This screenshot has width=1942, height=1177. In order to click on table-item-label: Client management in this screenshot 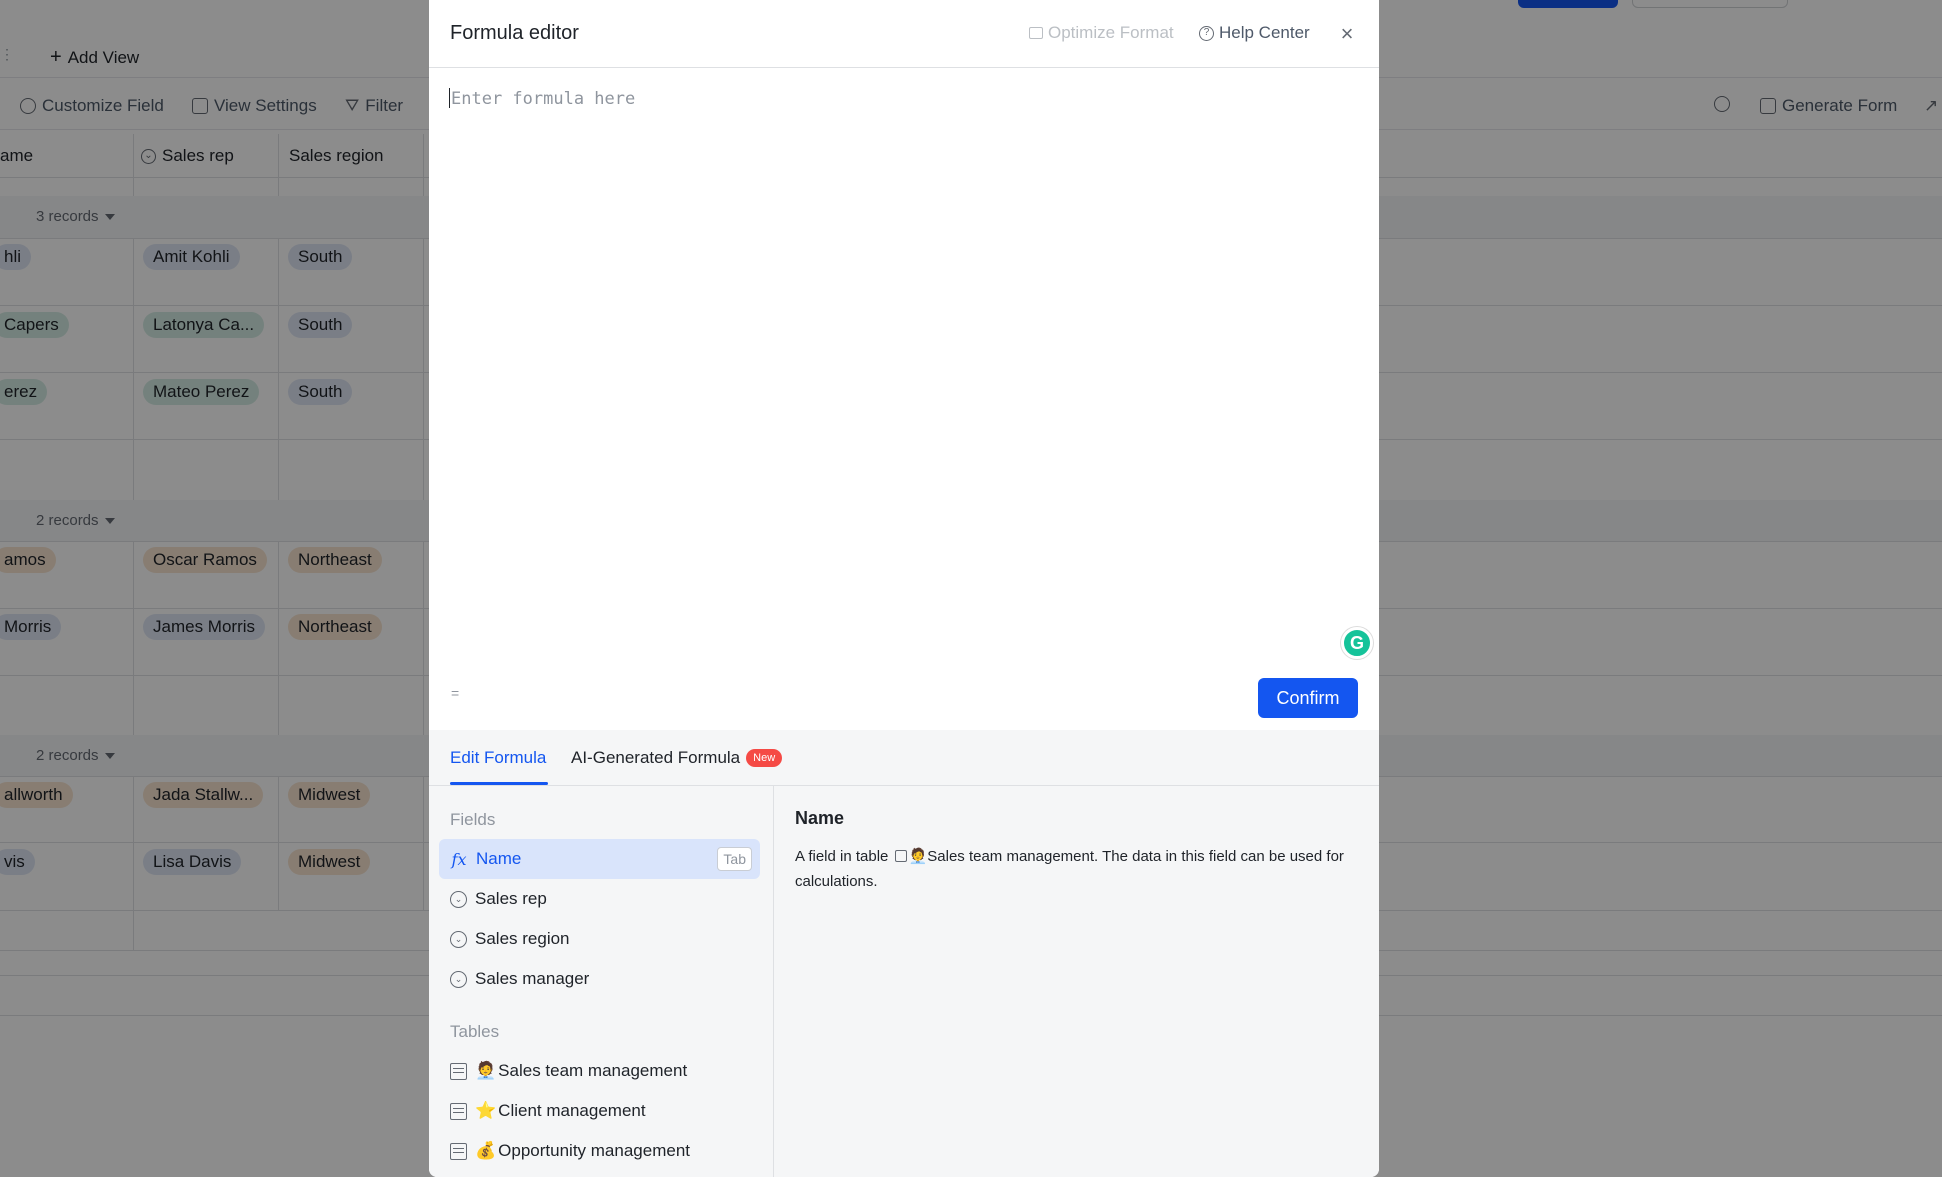, I will do `click(572, 1110)`.